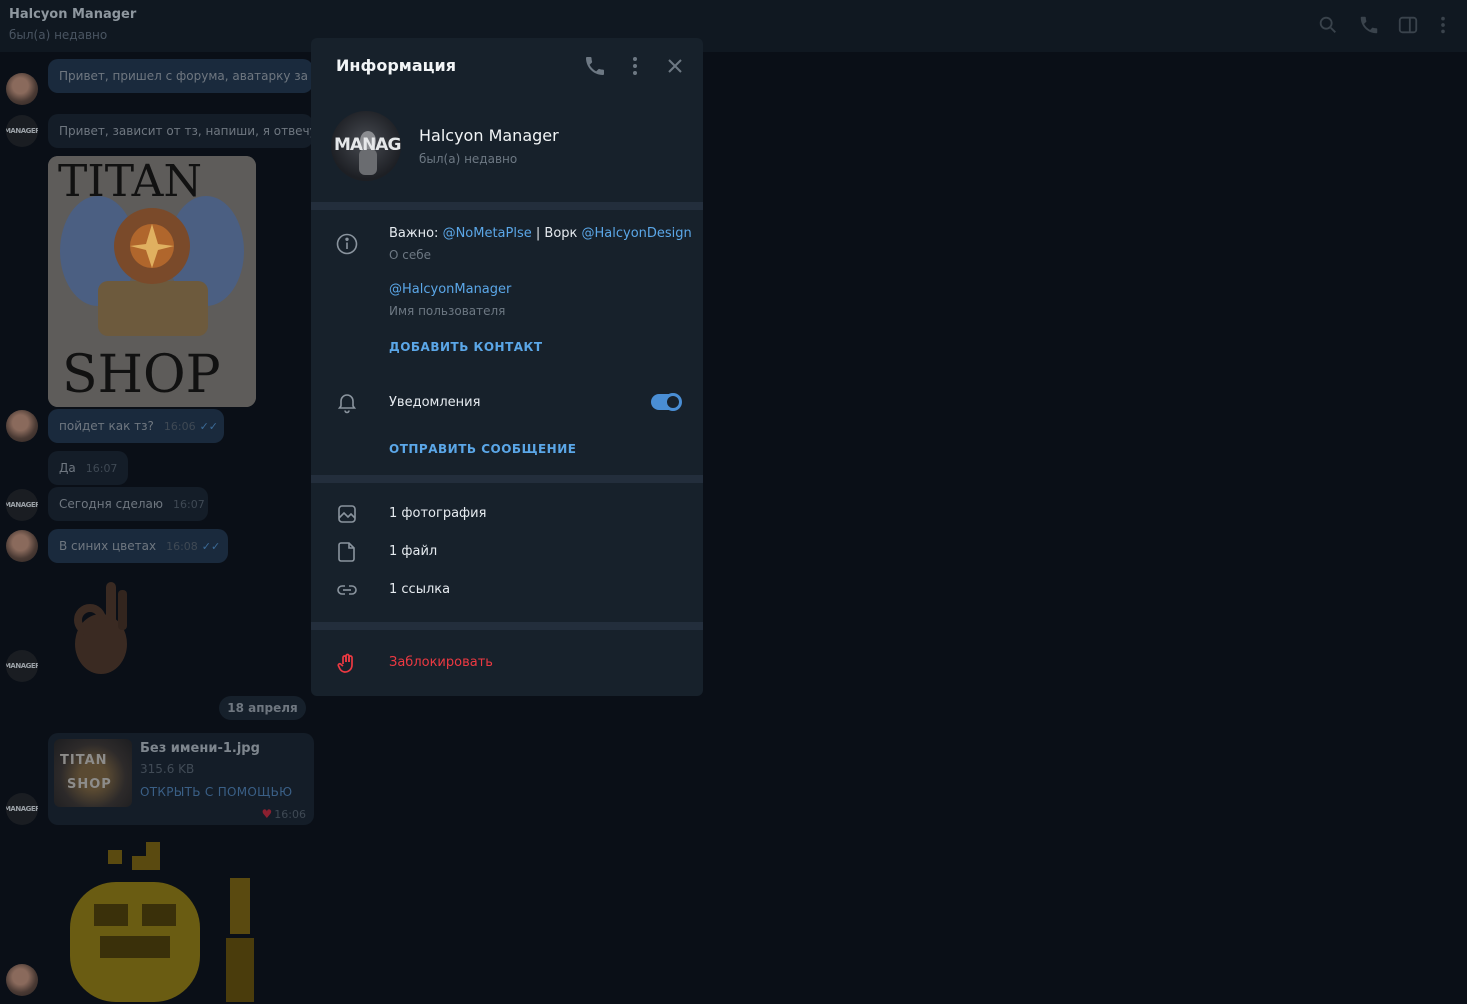  Describe the element at coordinates (489, 135) in the screenshot. I see `profile-name: Halcyon Manager` at that location.